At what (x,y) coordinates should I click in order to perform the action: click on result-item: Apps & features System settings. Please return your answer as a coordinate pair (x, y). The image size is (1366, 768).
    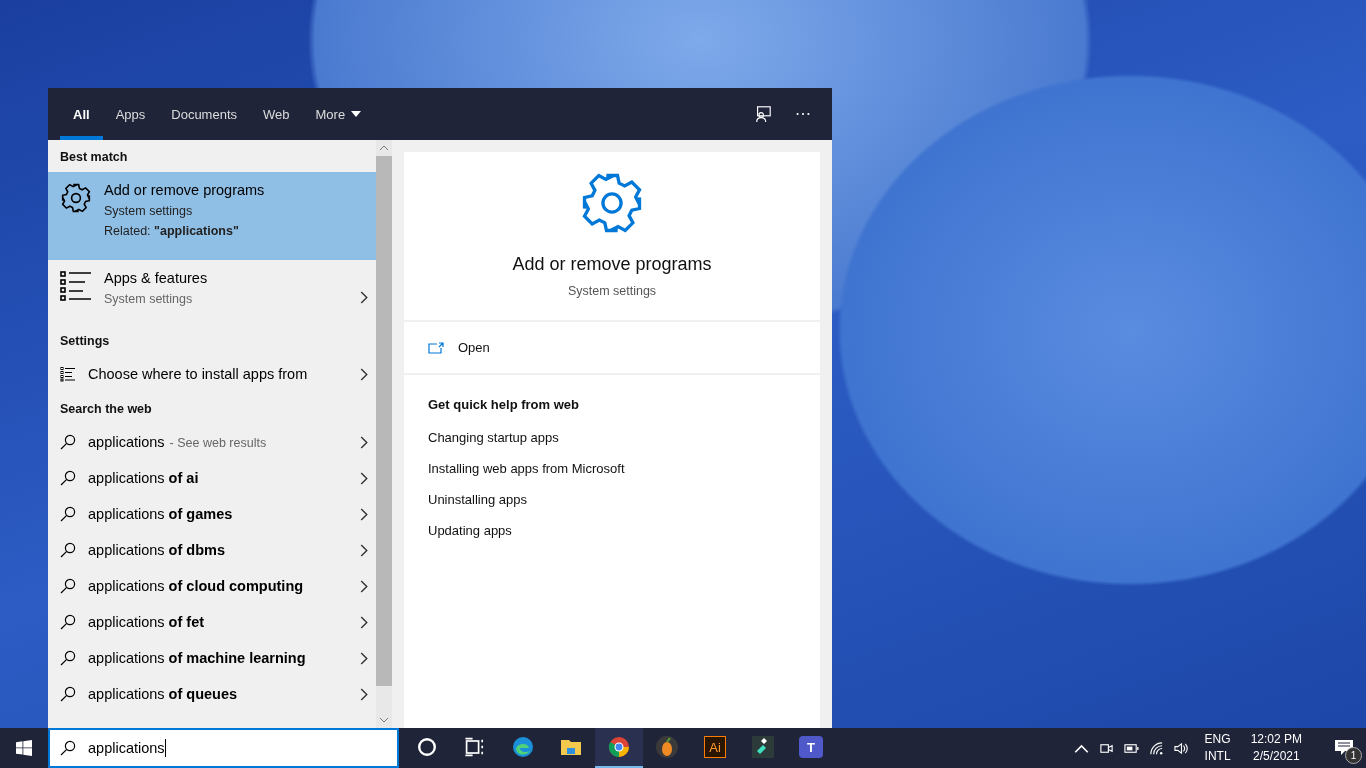
    Looking at the image, I should click on (212, 292).